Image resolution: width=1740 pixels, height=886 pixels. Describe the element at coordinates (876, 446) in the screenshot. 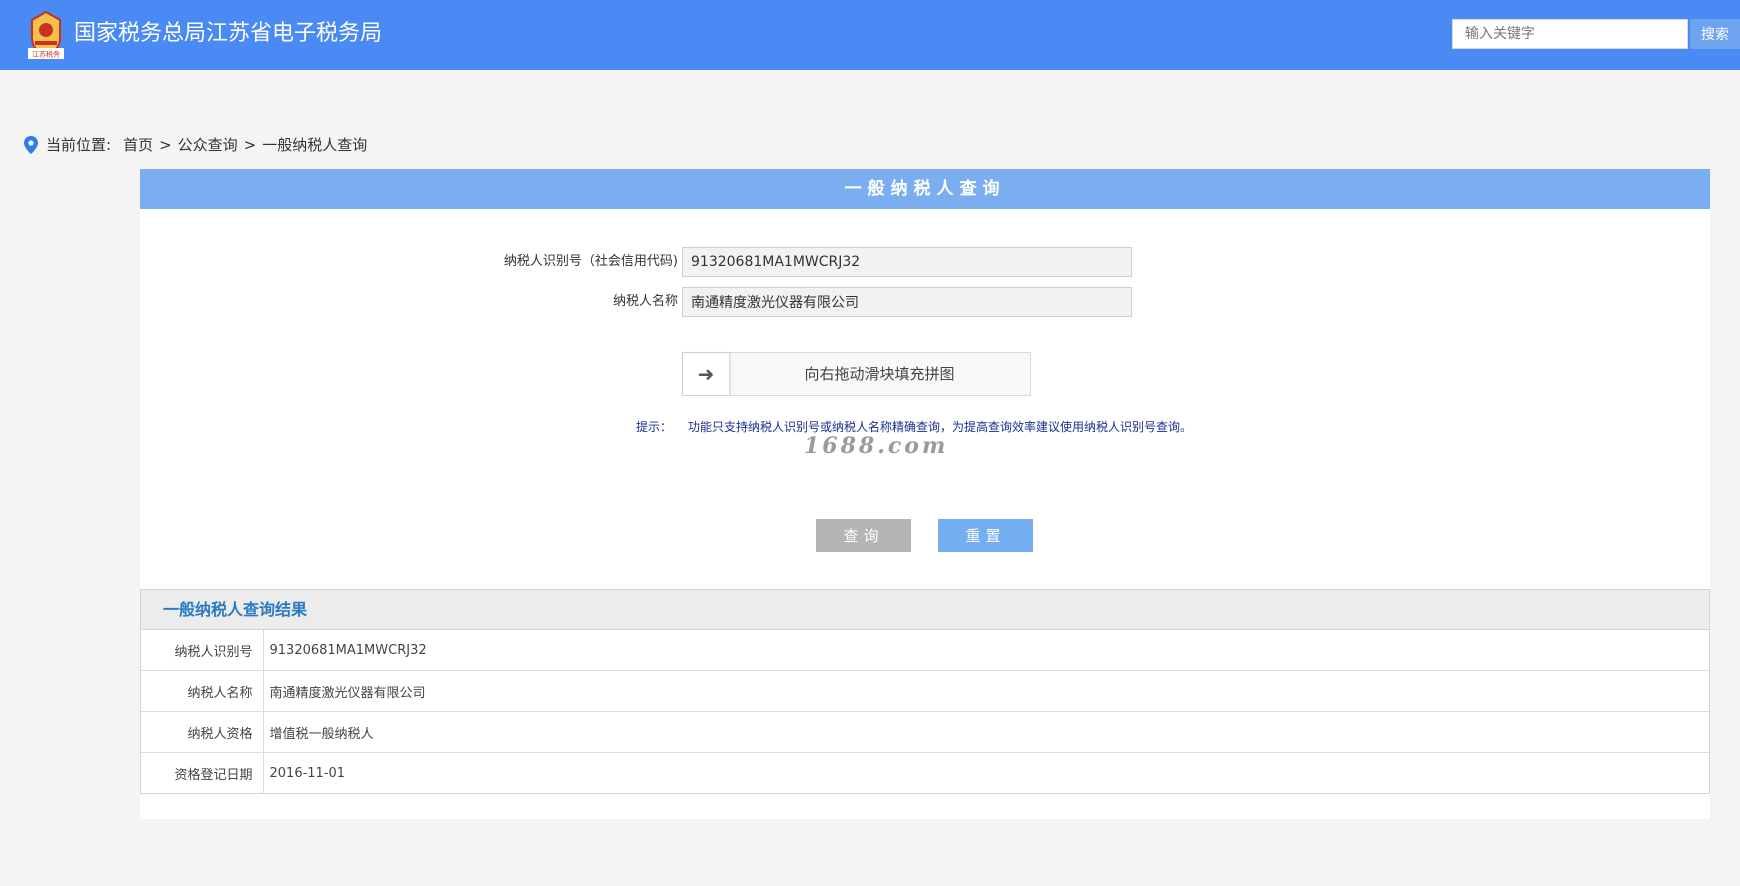

I see `watermark: 1688.com` at that location.